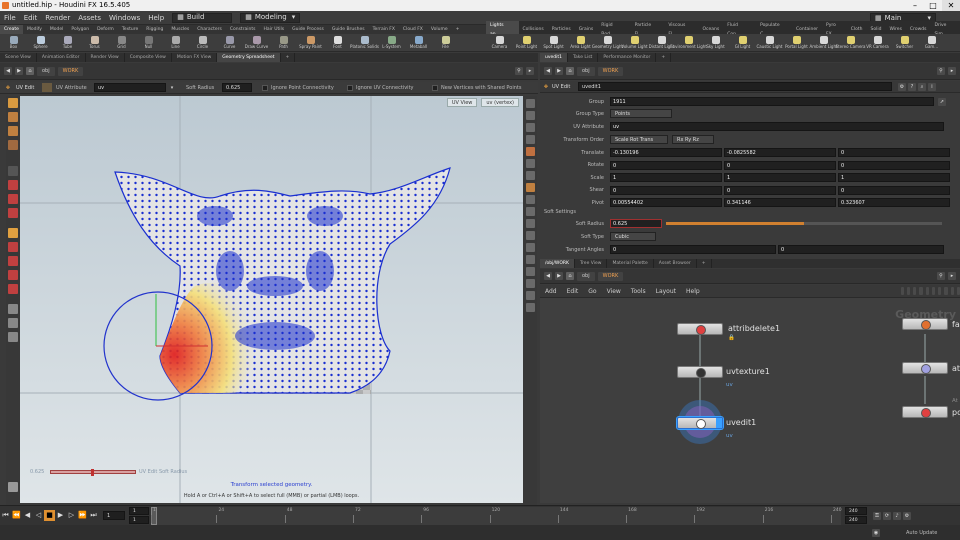 The height and width of the screenshot is (540, 960). I want to click on pane-tab-uvedit1: uvedit1, so click(554, 57).